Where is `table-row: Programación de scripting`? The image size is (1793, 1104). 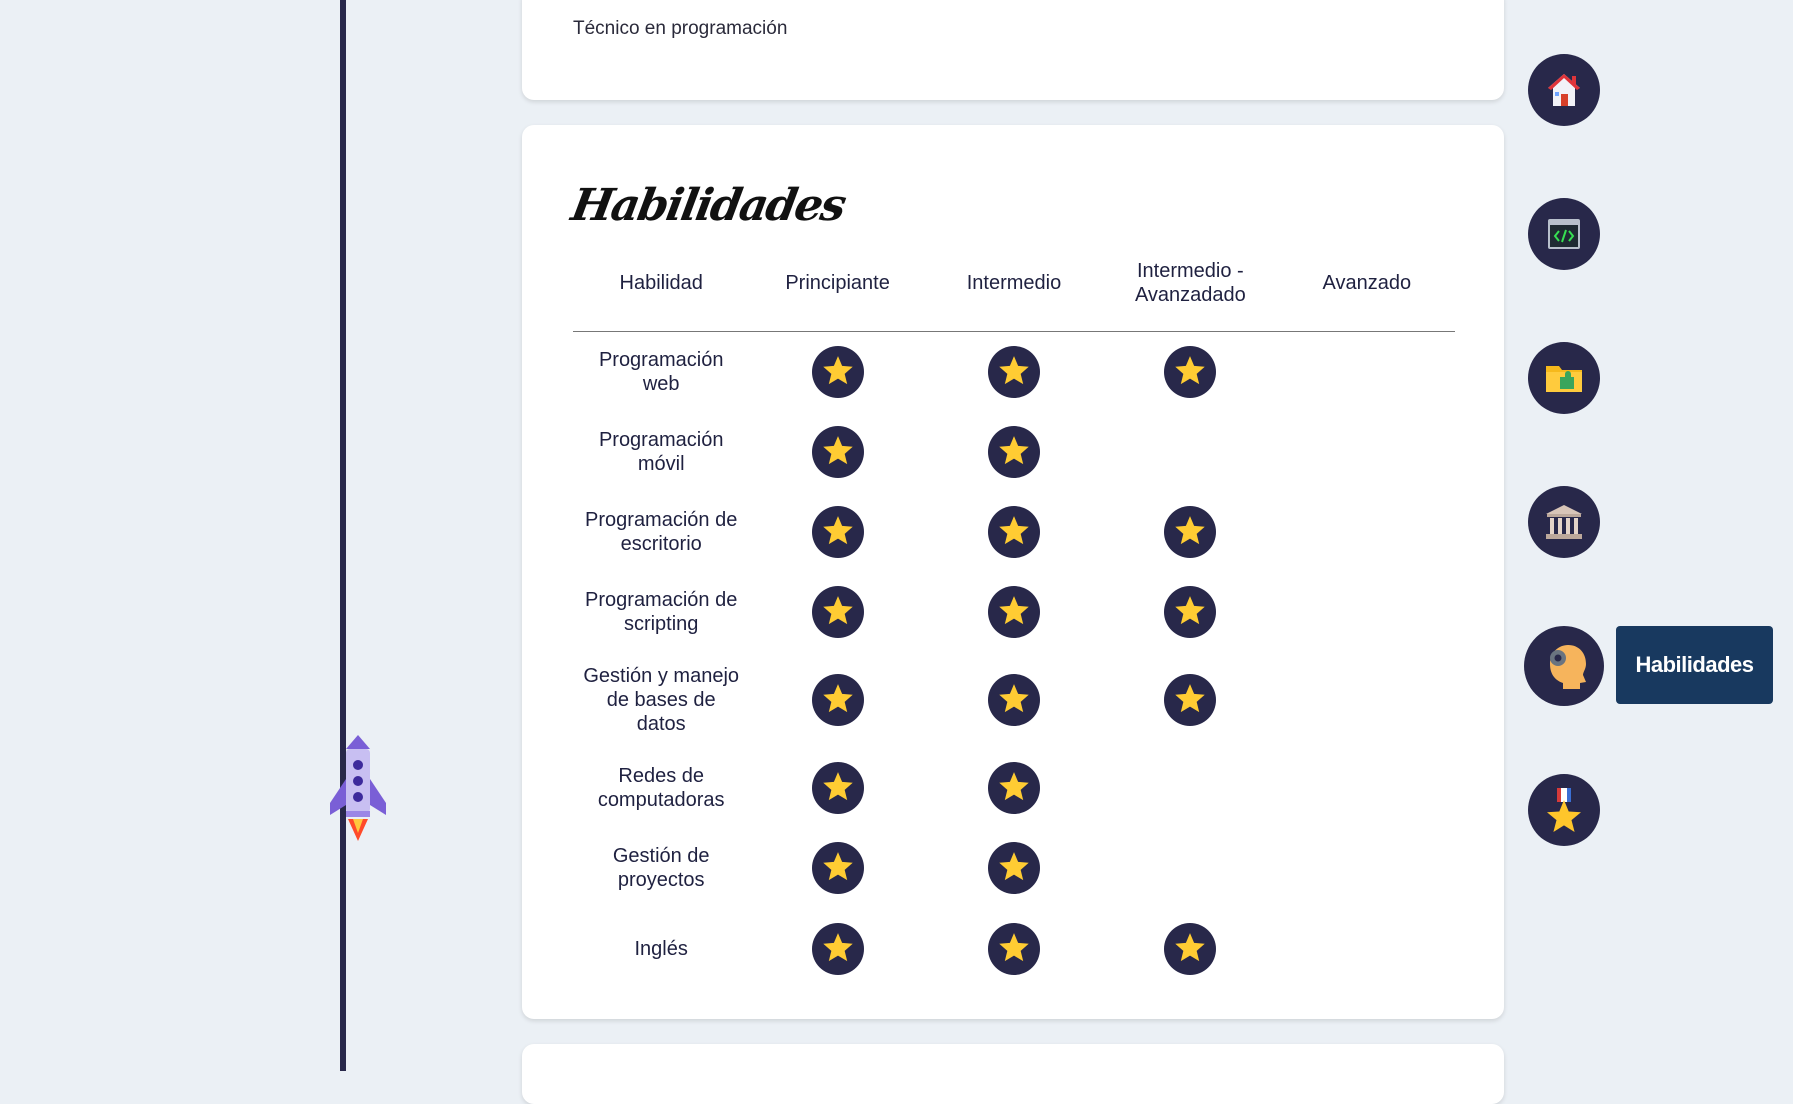
table-row: Programación de scripting is located at coordinates (1014, 612).